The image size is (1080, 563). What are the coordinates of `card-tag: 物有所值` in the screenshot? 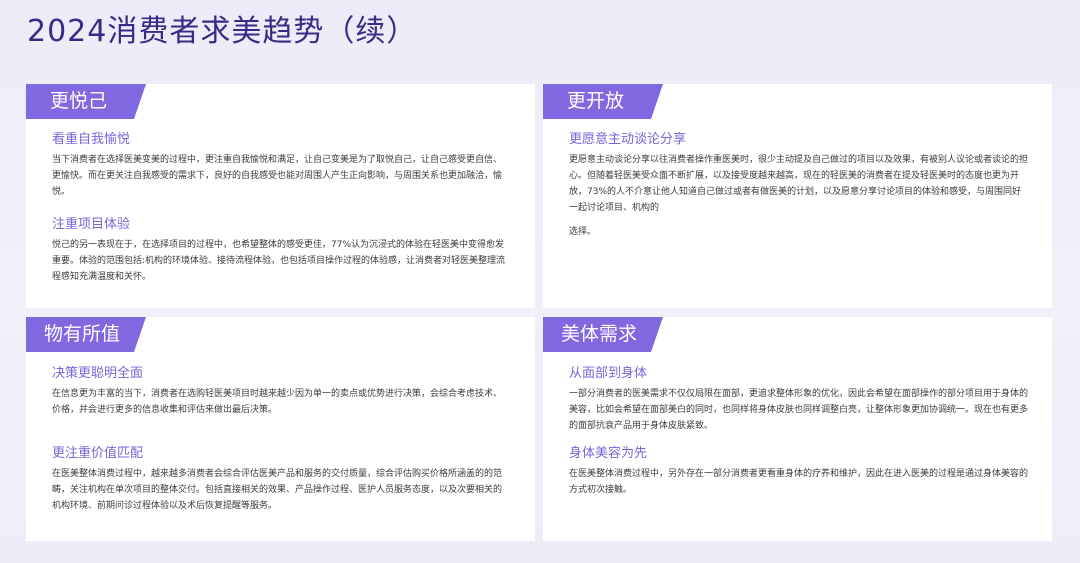 It's located at (86, 334).